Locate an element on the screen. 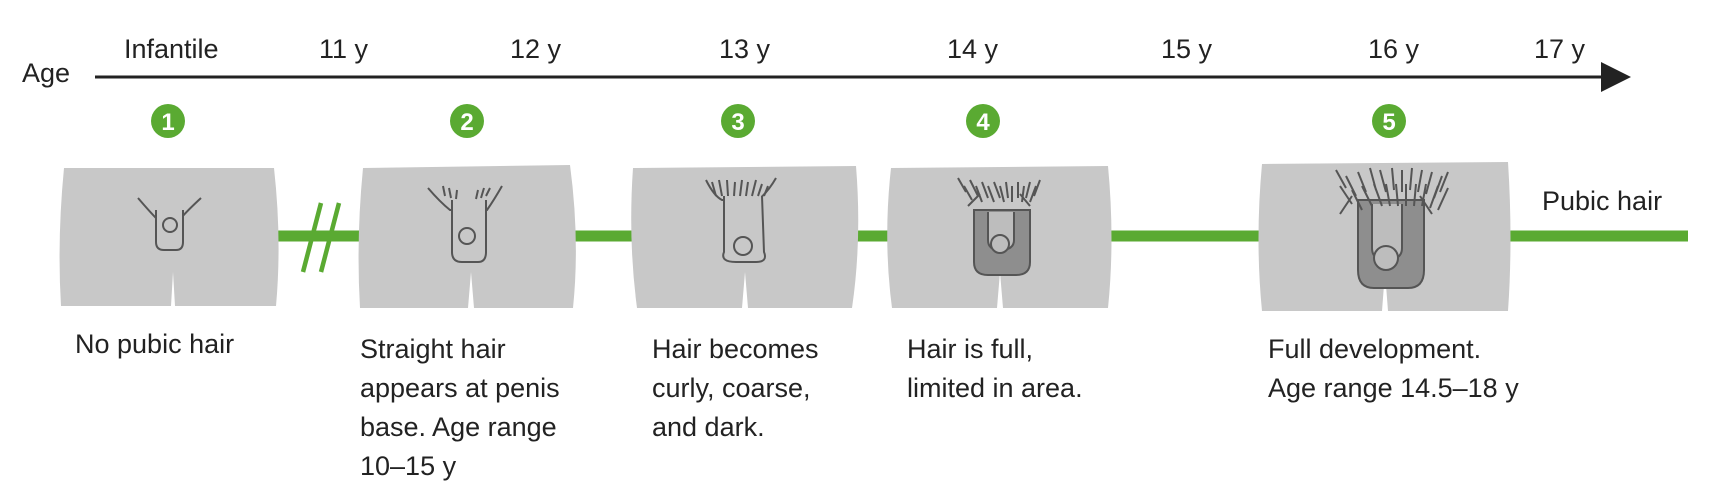  stage-2-description-line: base. Age range is located at coordinates (458, 427).